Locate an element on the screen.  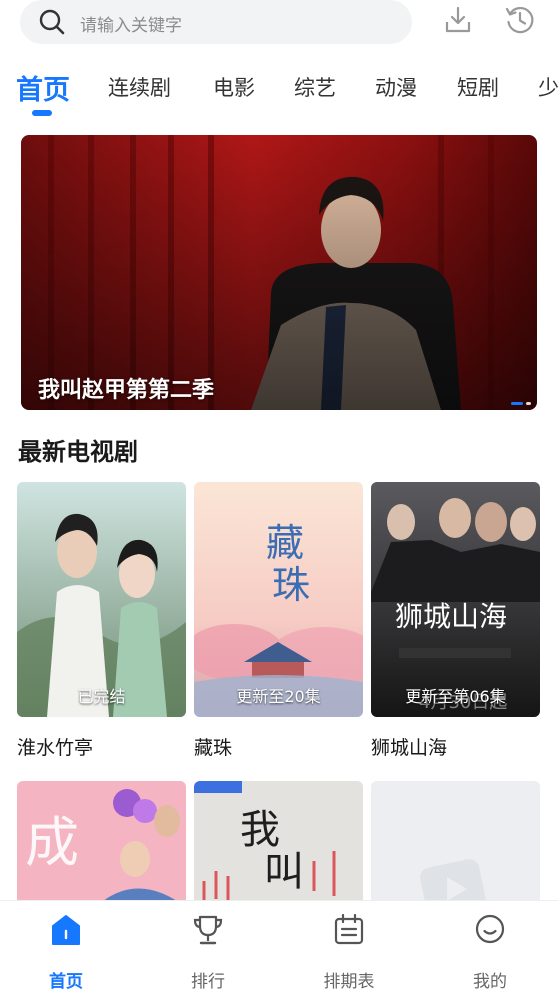
tab-home: 首页 is located at coordinates (43, 87).